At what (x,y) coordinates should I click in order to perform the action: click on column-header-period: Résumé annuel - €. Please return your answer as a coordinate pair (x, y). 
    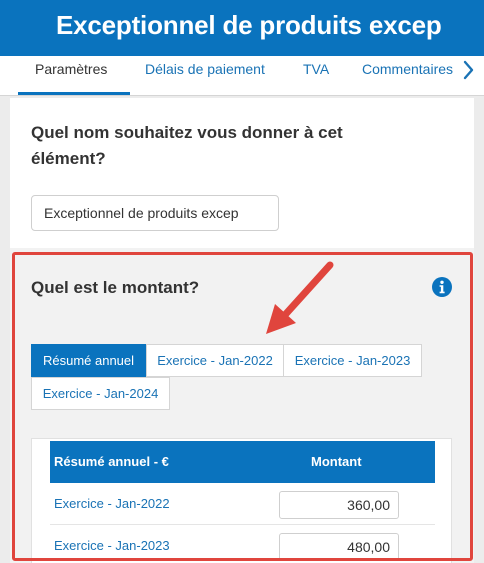
    Looking at the image, I should click on (111, 461).